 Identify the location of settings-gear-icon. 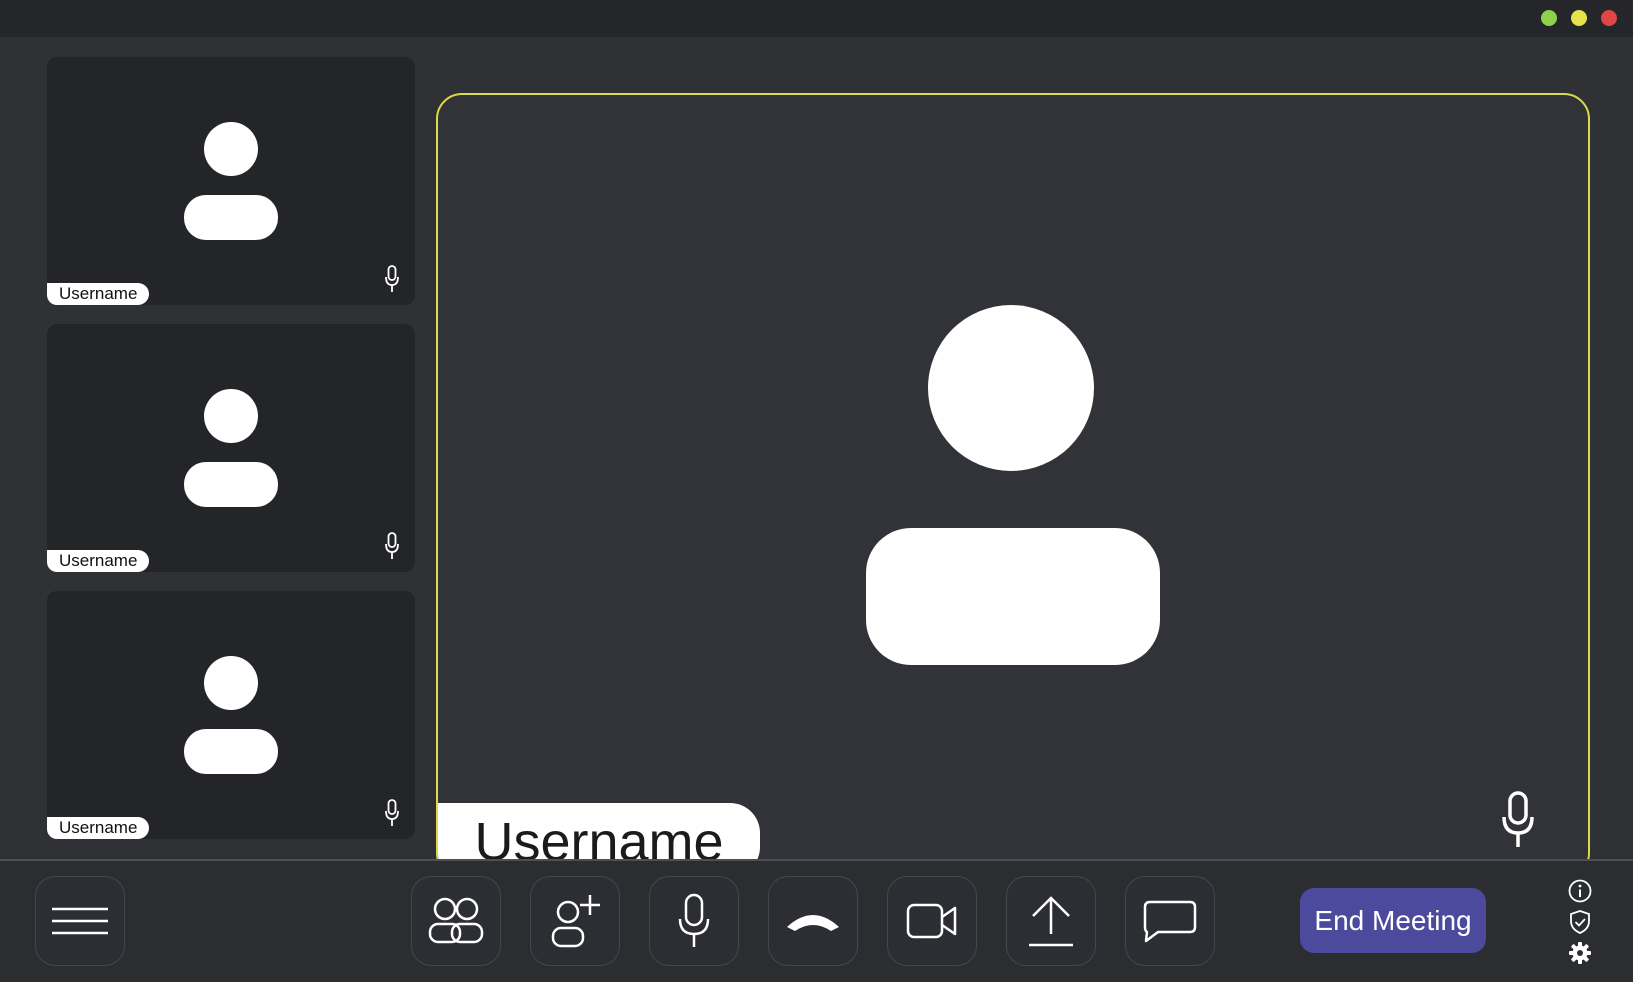
(1580, 953).